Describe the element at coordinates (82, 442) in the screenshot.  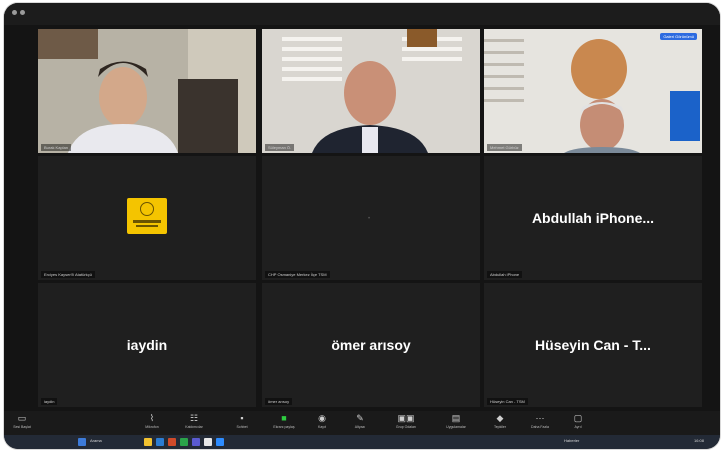
I see `start-icon` at that location.